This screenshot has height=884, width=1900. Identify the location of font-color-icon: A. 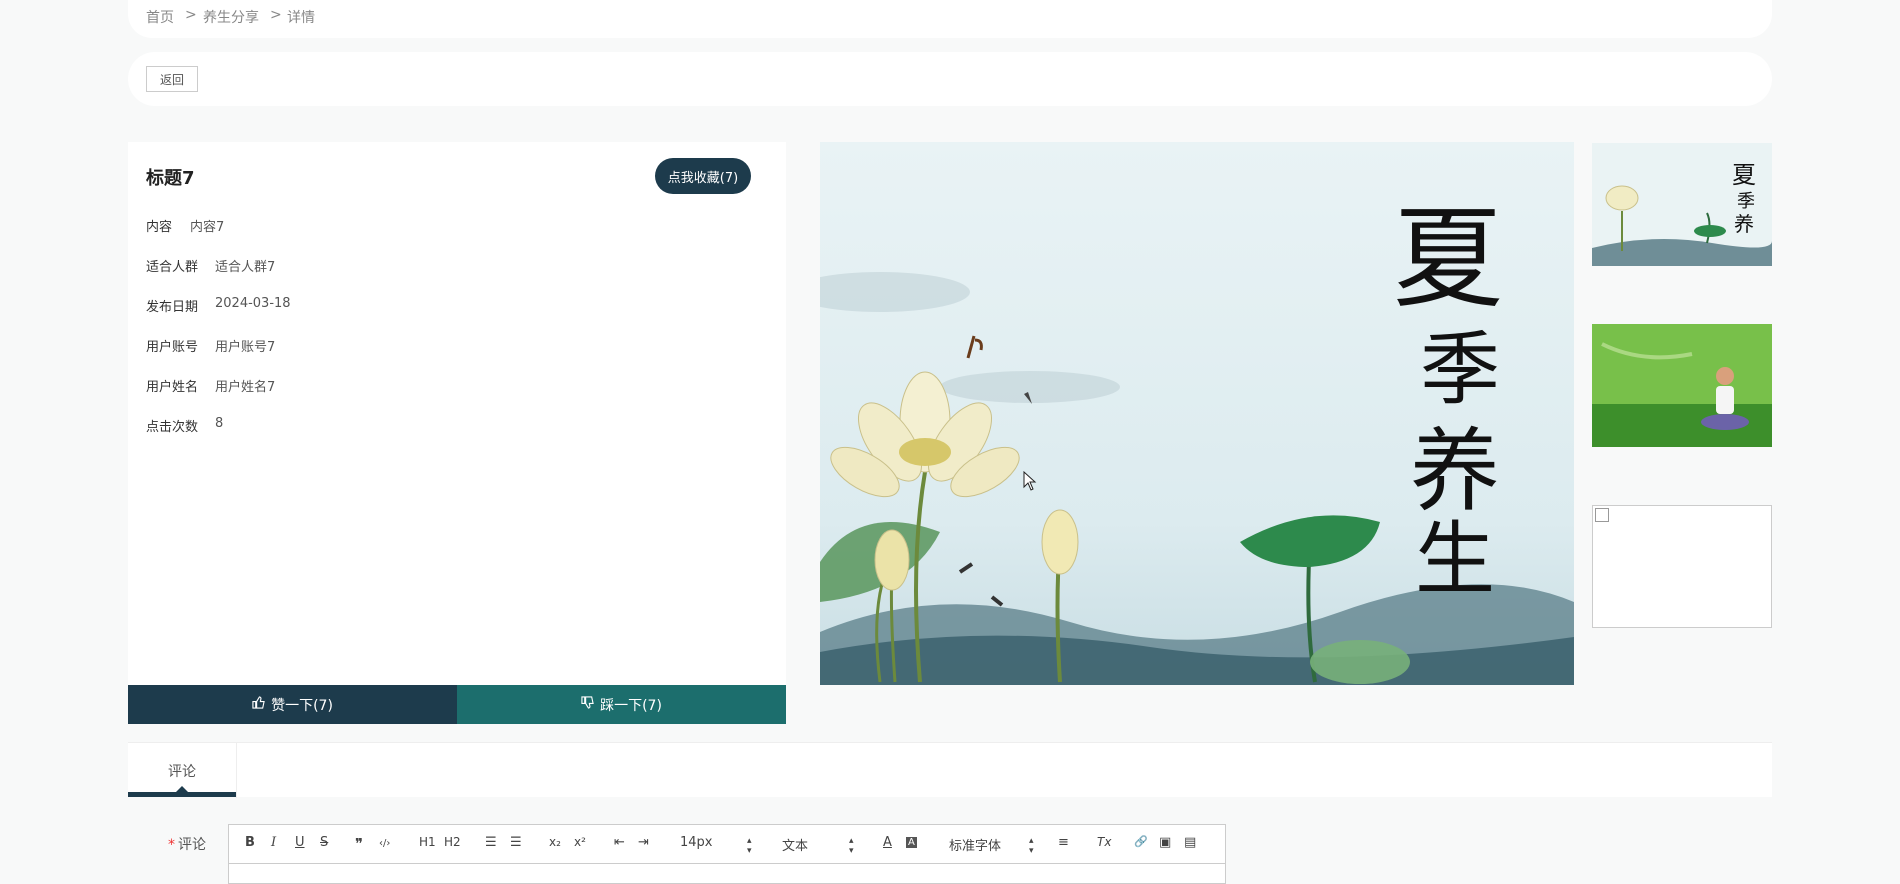
(887, 842).